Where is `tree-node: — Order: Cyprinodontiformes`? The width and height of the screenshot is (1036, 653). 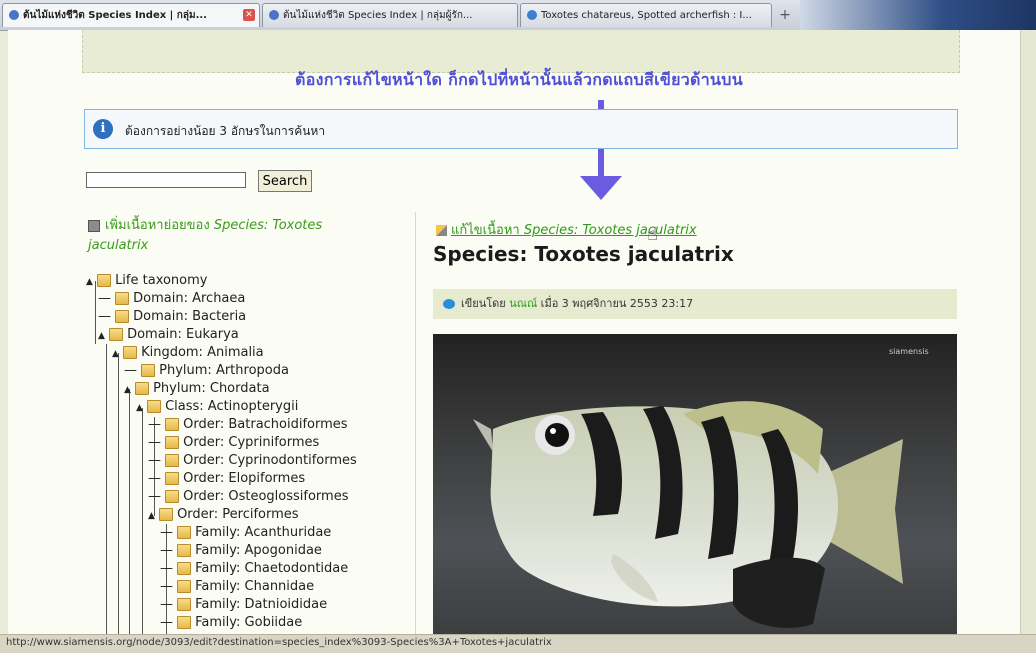 tree-node: — Order: Cyprinodontiformes is located at coordinates (252, 461).